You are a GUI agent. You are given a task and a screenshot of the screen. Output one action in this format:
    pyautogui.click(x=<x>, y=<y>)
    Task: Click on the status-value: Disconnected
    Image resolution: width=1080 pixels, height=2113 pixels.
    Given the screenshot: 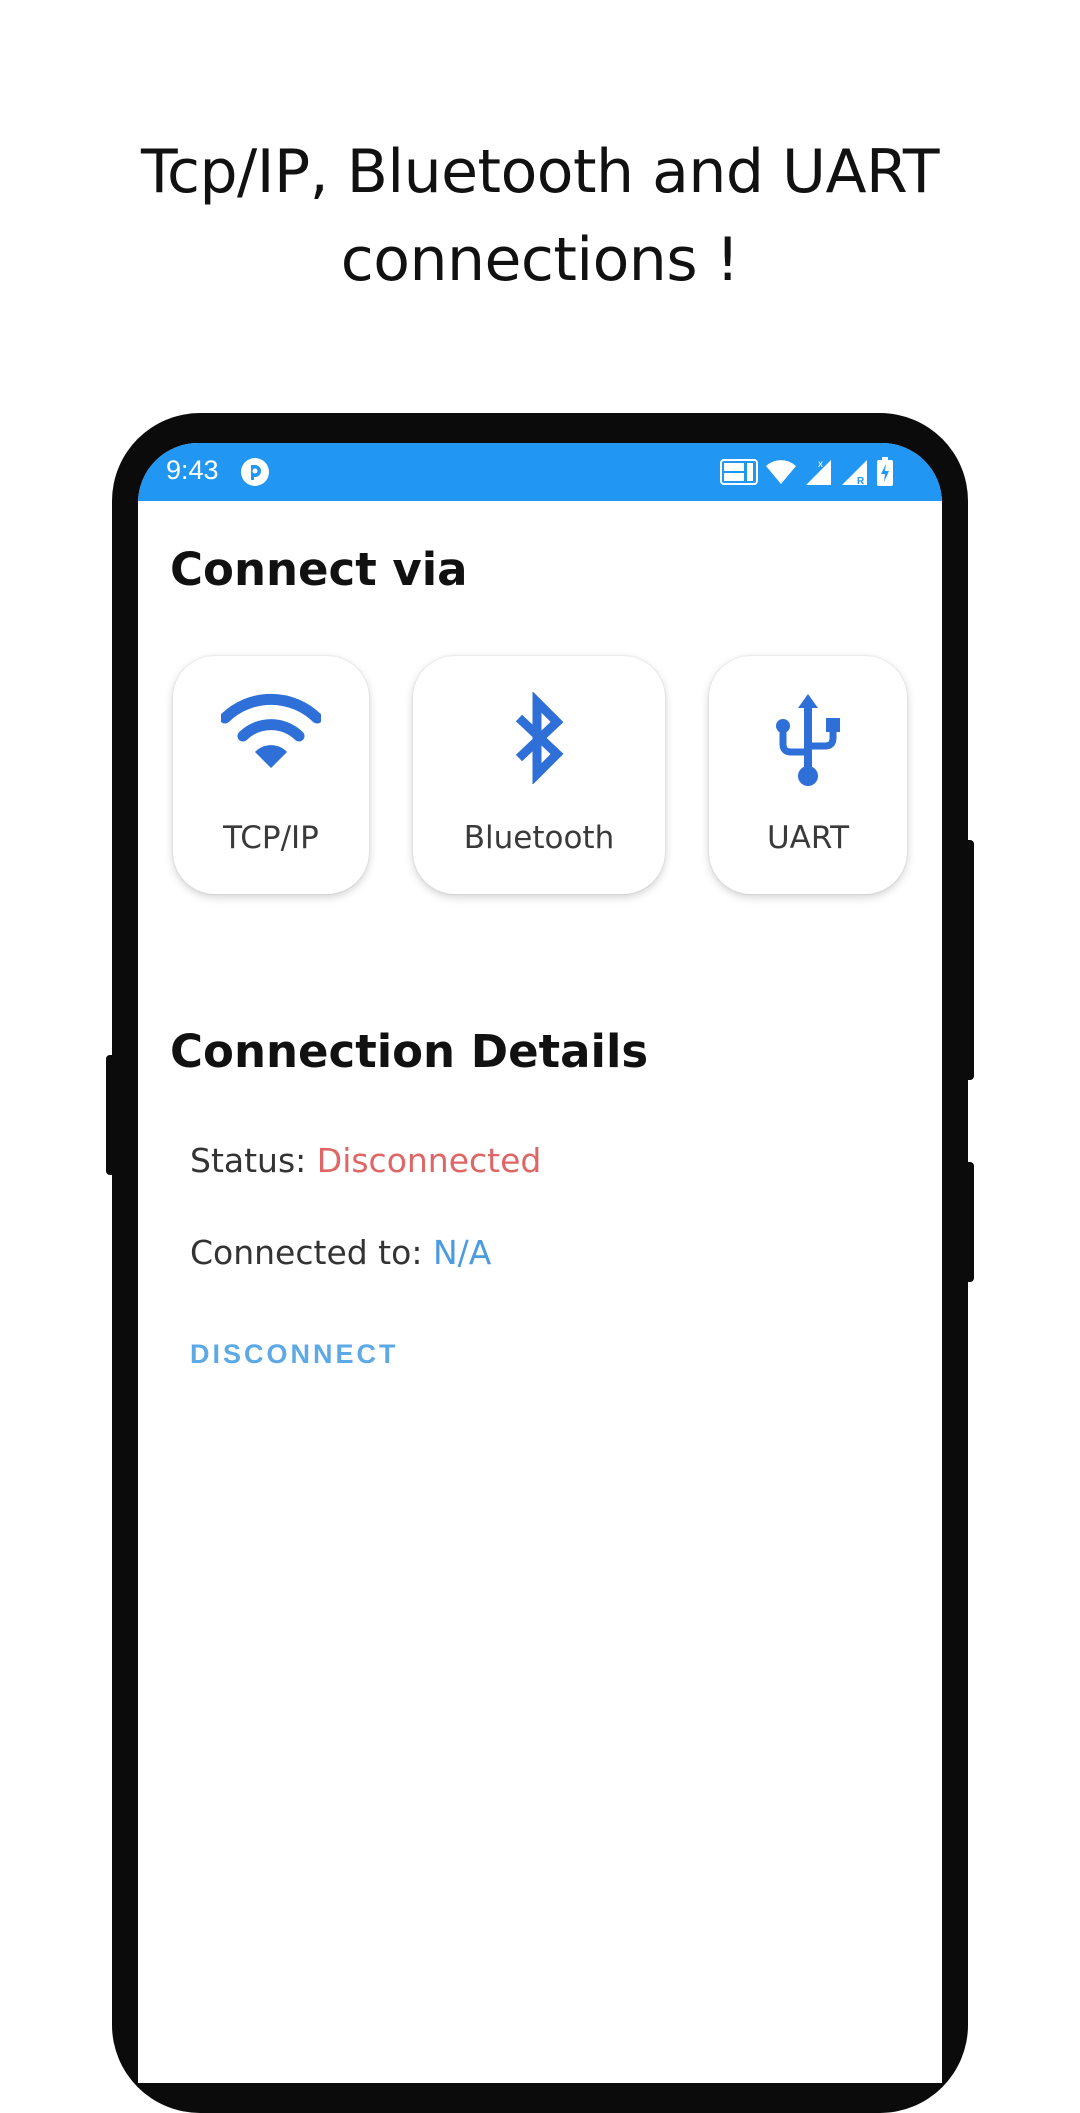 What is the action you would take?
    pyautogui.click(x=429, y=1160)
    